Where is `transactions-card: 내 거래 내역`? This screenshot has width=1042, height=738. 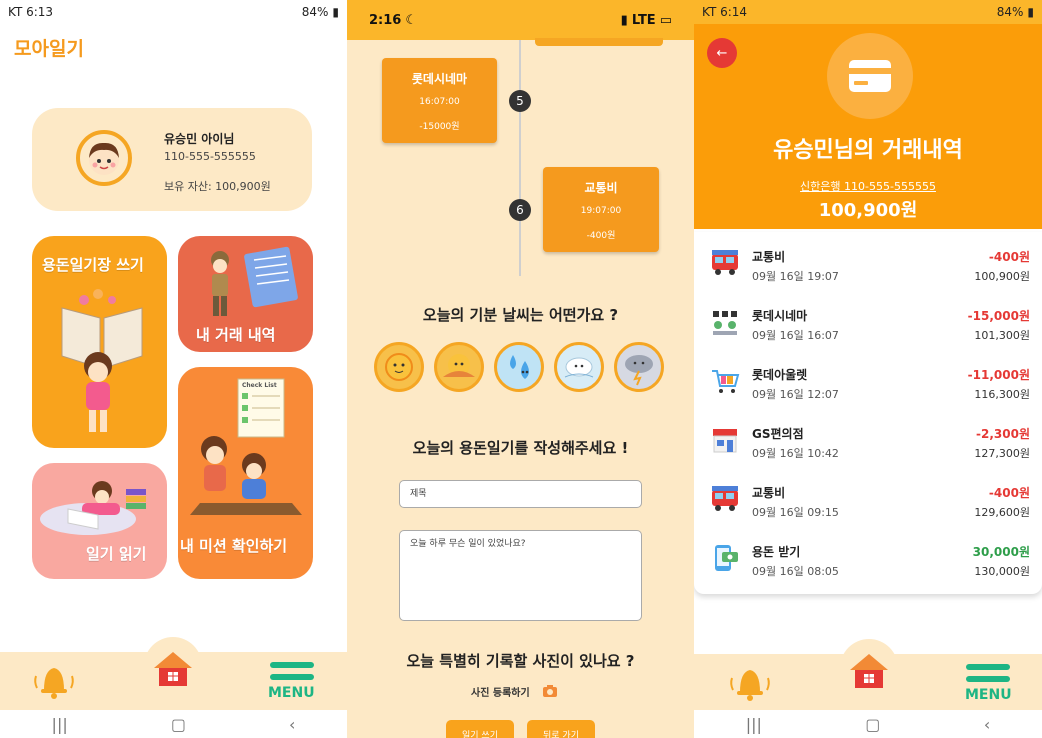 transactions-card: 내 거래 내역 is located at coordinates (245, 294).